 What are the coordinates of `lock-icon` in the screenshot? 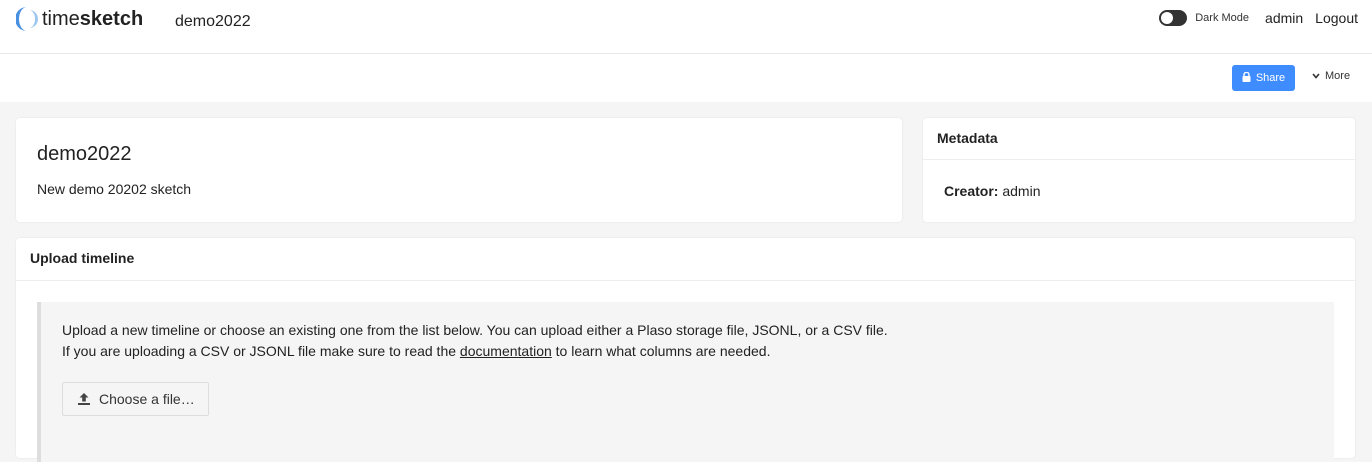 It's located at (1246, 78).